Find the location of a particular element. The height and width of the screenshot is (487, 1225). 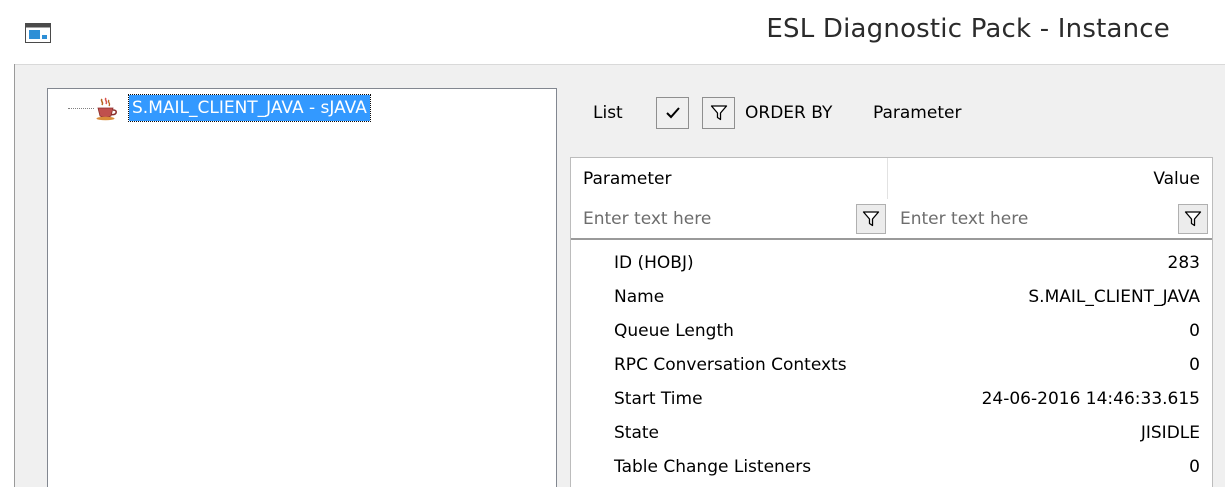

parameter-cell: RPC Conversation Contexts is located at coordinates (730, 365).